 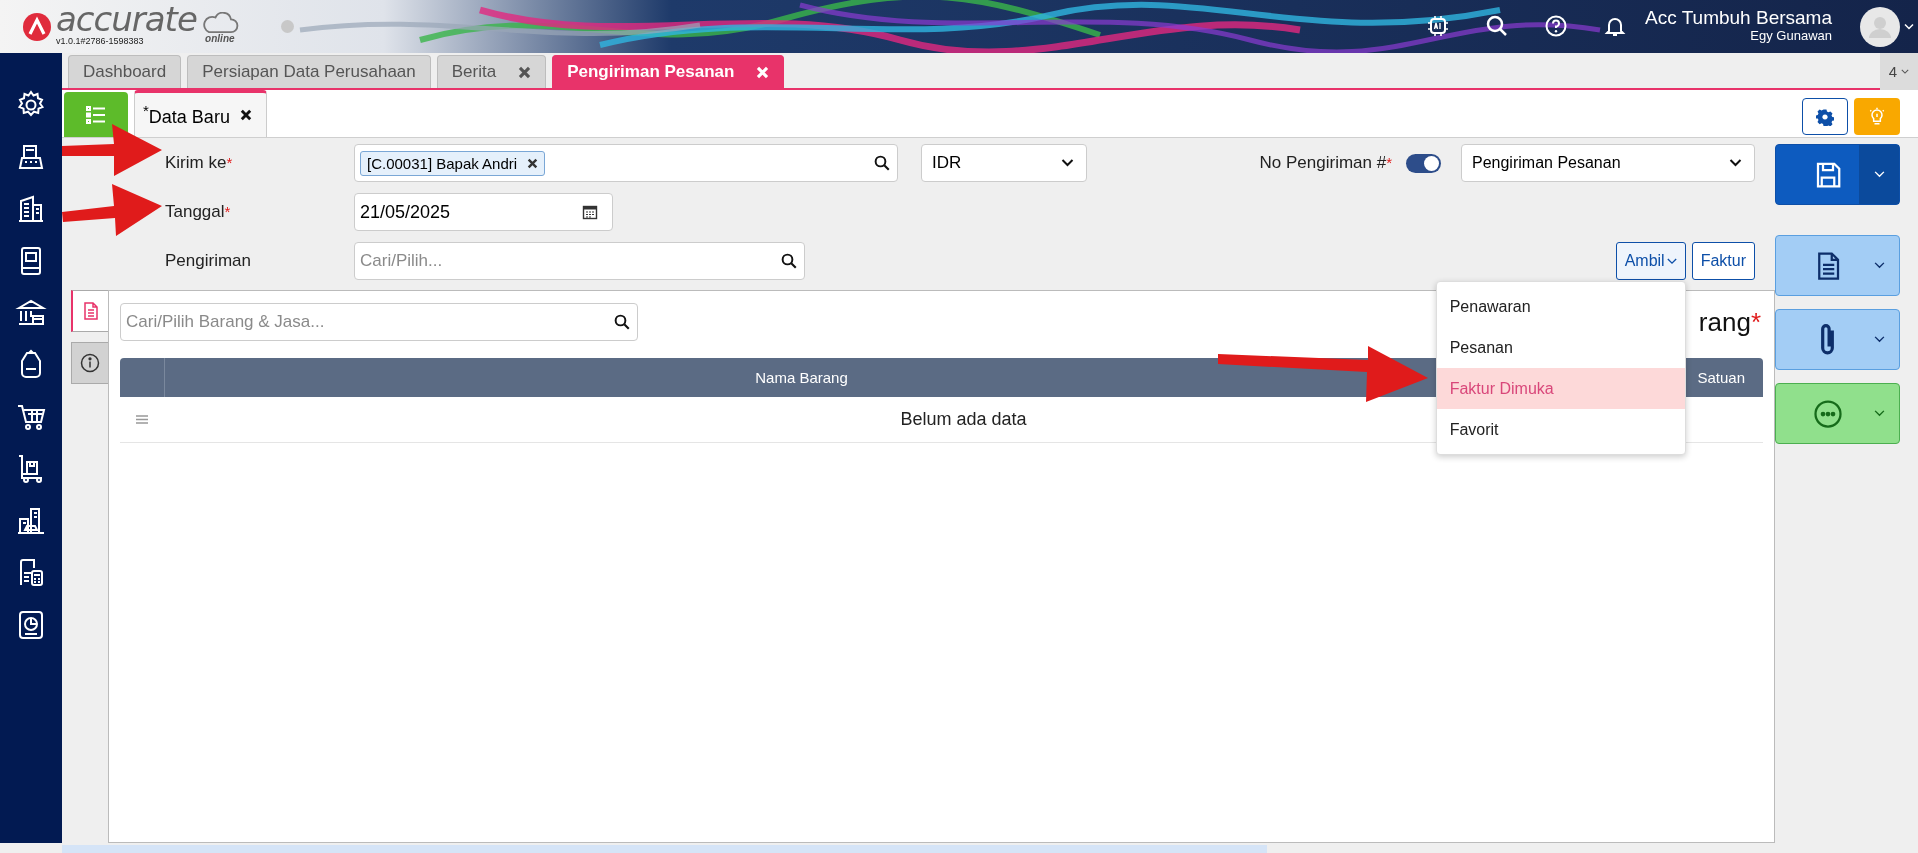 What do you see at coordinates (483, 212) in the screenshot?
I see `date-field: 21/05/2025` at bounding box center [483, 212].